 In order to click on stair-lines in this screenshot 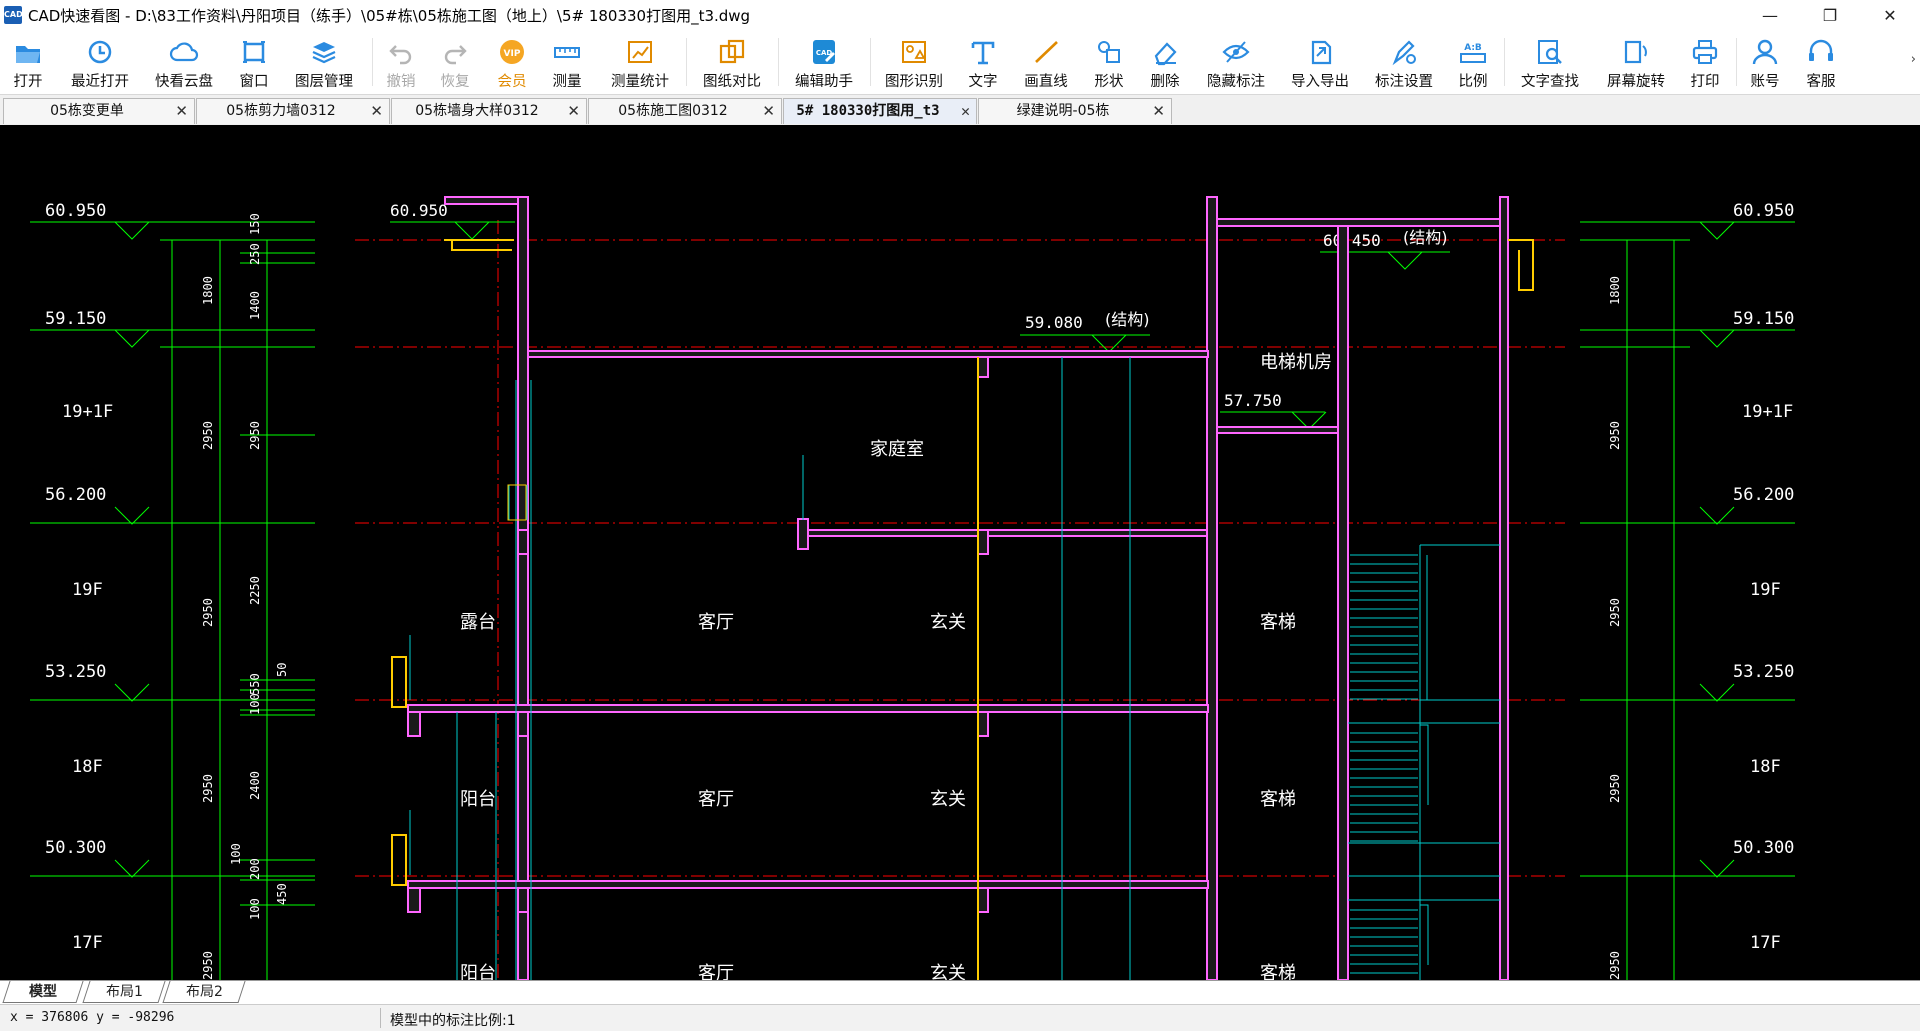, I will do `click(1424, 762)`.